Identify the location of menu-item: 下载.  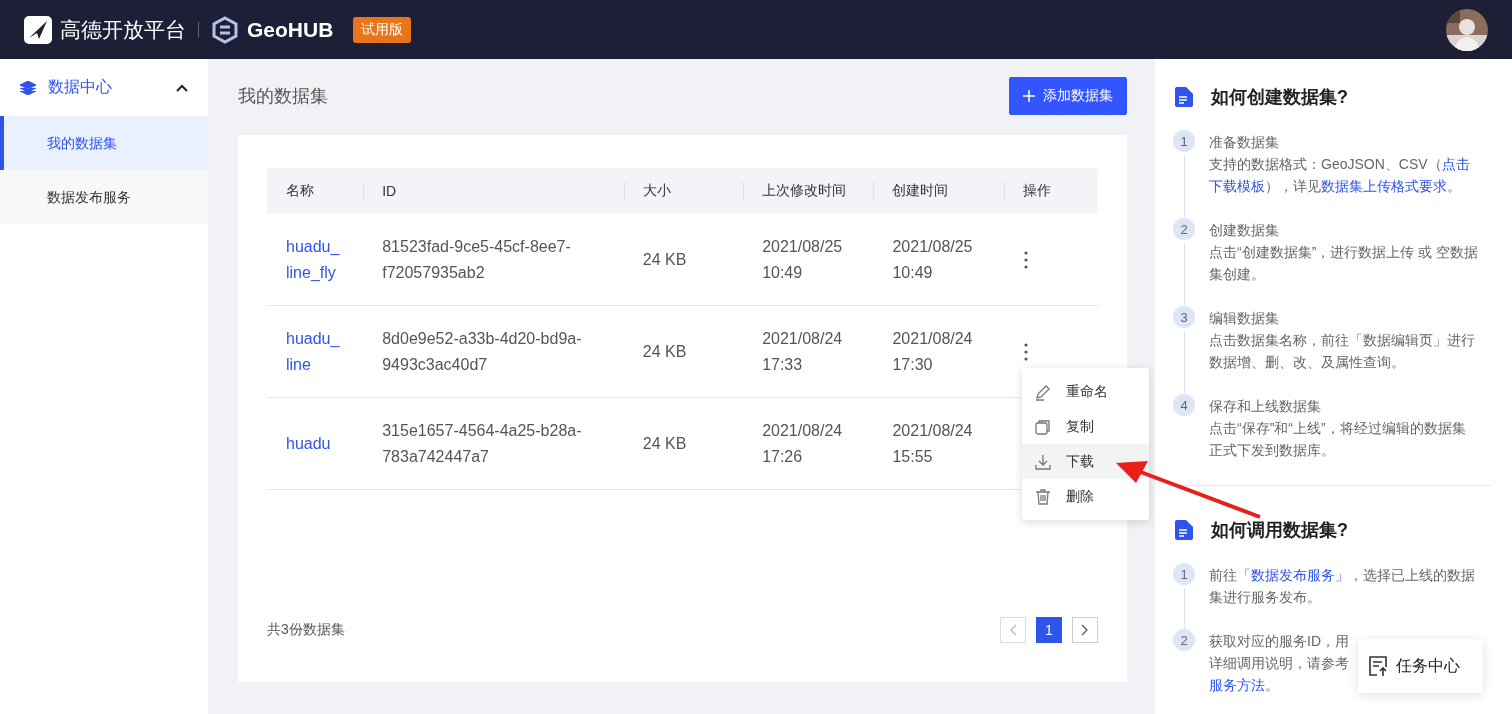
(1085, 461).